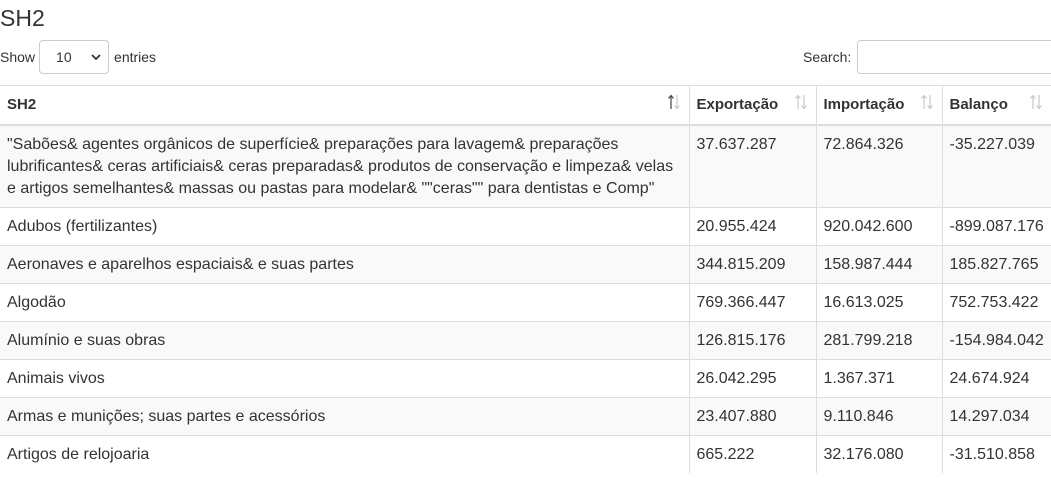 The height and width of the screenshot is (480, 1051). I want to click on cell-importacao: 281.799.218, so click(878, 339).